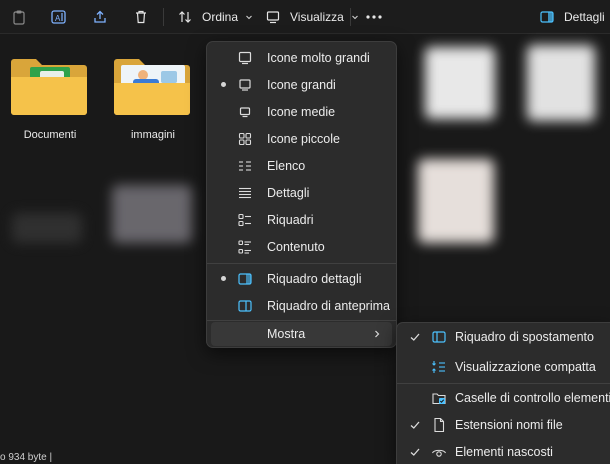 The height and width of the screenshot is (464, 610). I want to click on menu-item-label: Icone medie, so click(301, 111).